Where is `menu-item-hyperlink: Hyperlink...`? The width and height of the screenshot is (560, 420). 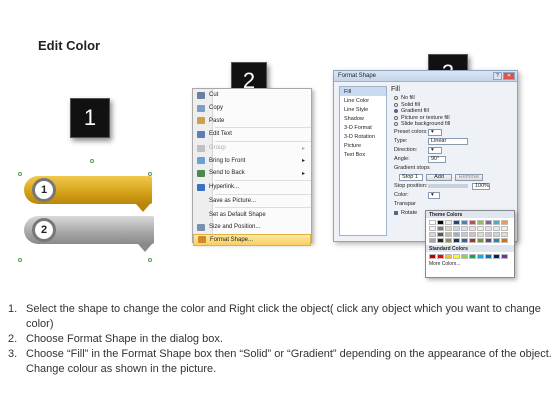
menu-item-hyperlink: Hyperlink... is located at coordinates (252, 187).